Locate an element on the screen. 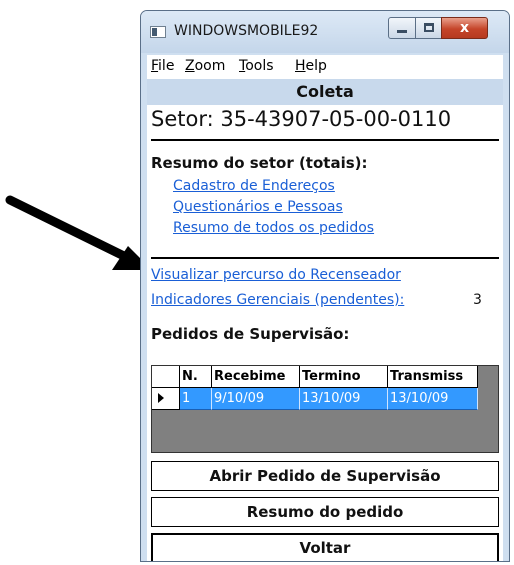  caption-buttons: x is located at coordinates (443, 28).